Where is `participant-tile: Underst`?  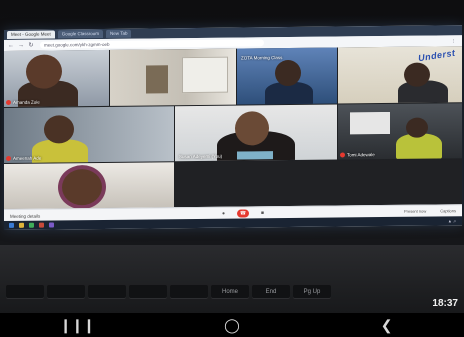 participant-tile: Underst is located at coordinates (400, 75).